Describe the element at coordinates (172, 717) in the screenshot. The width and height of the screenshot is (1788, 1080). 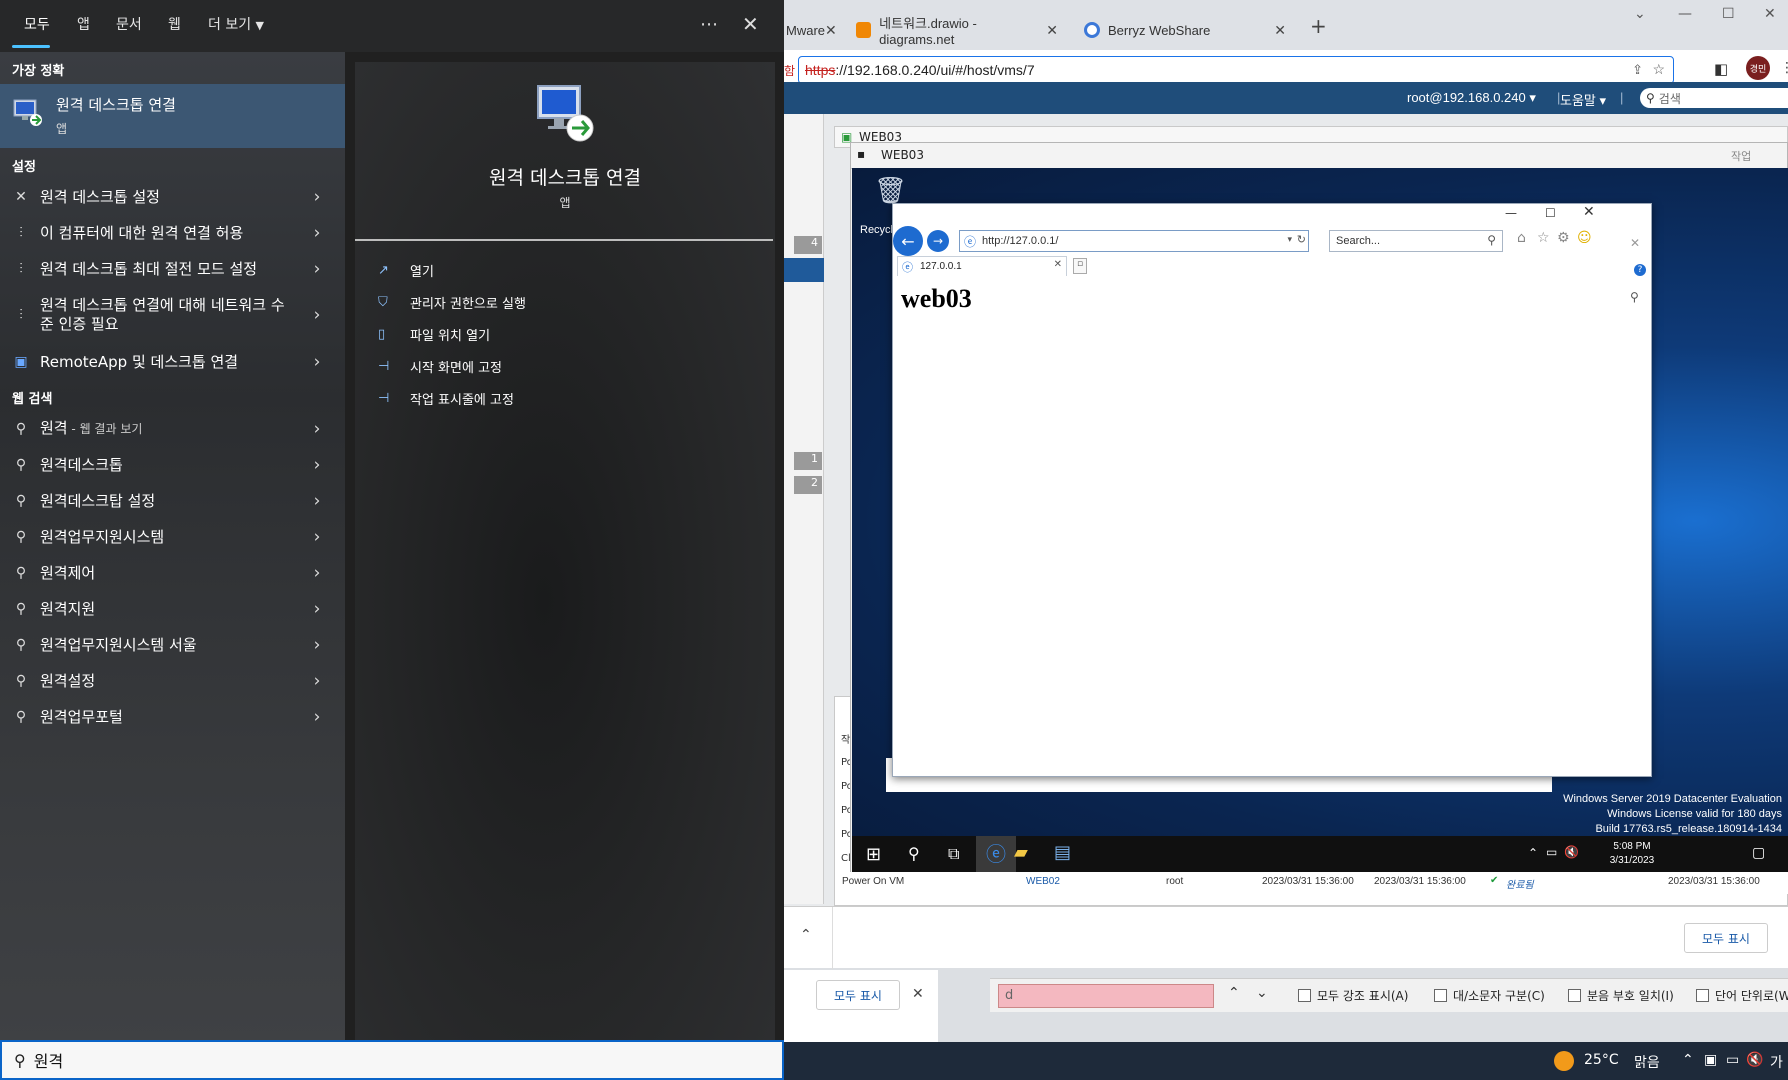
I see `web-result-item: ⚲ 원격업무포털 ›` at that location.